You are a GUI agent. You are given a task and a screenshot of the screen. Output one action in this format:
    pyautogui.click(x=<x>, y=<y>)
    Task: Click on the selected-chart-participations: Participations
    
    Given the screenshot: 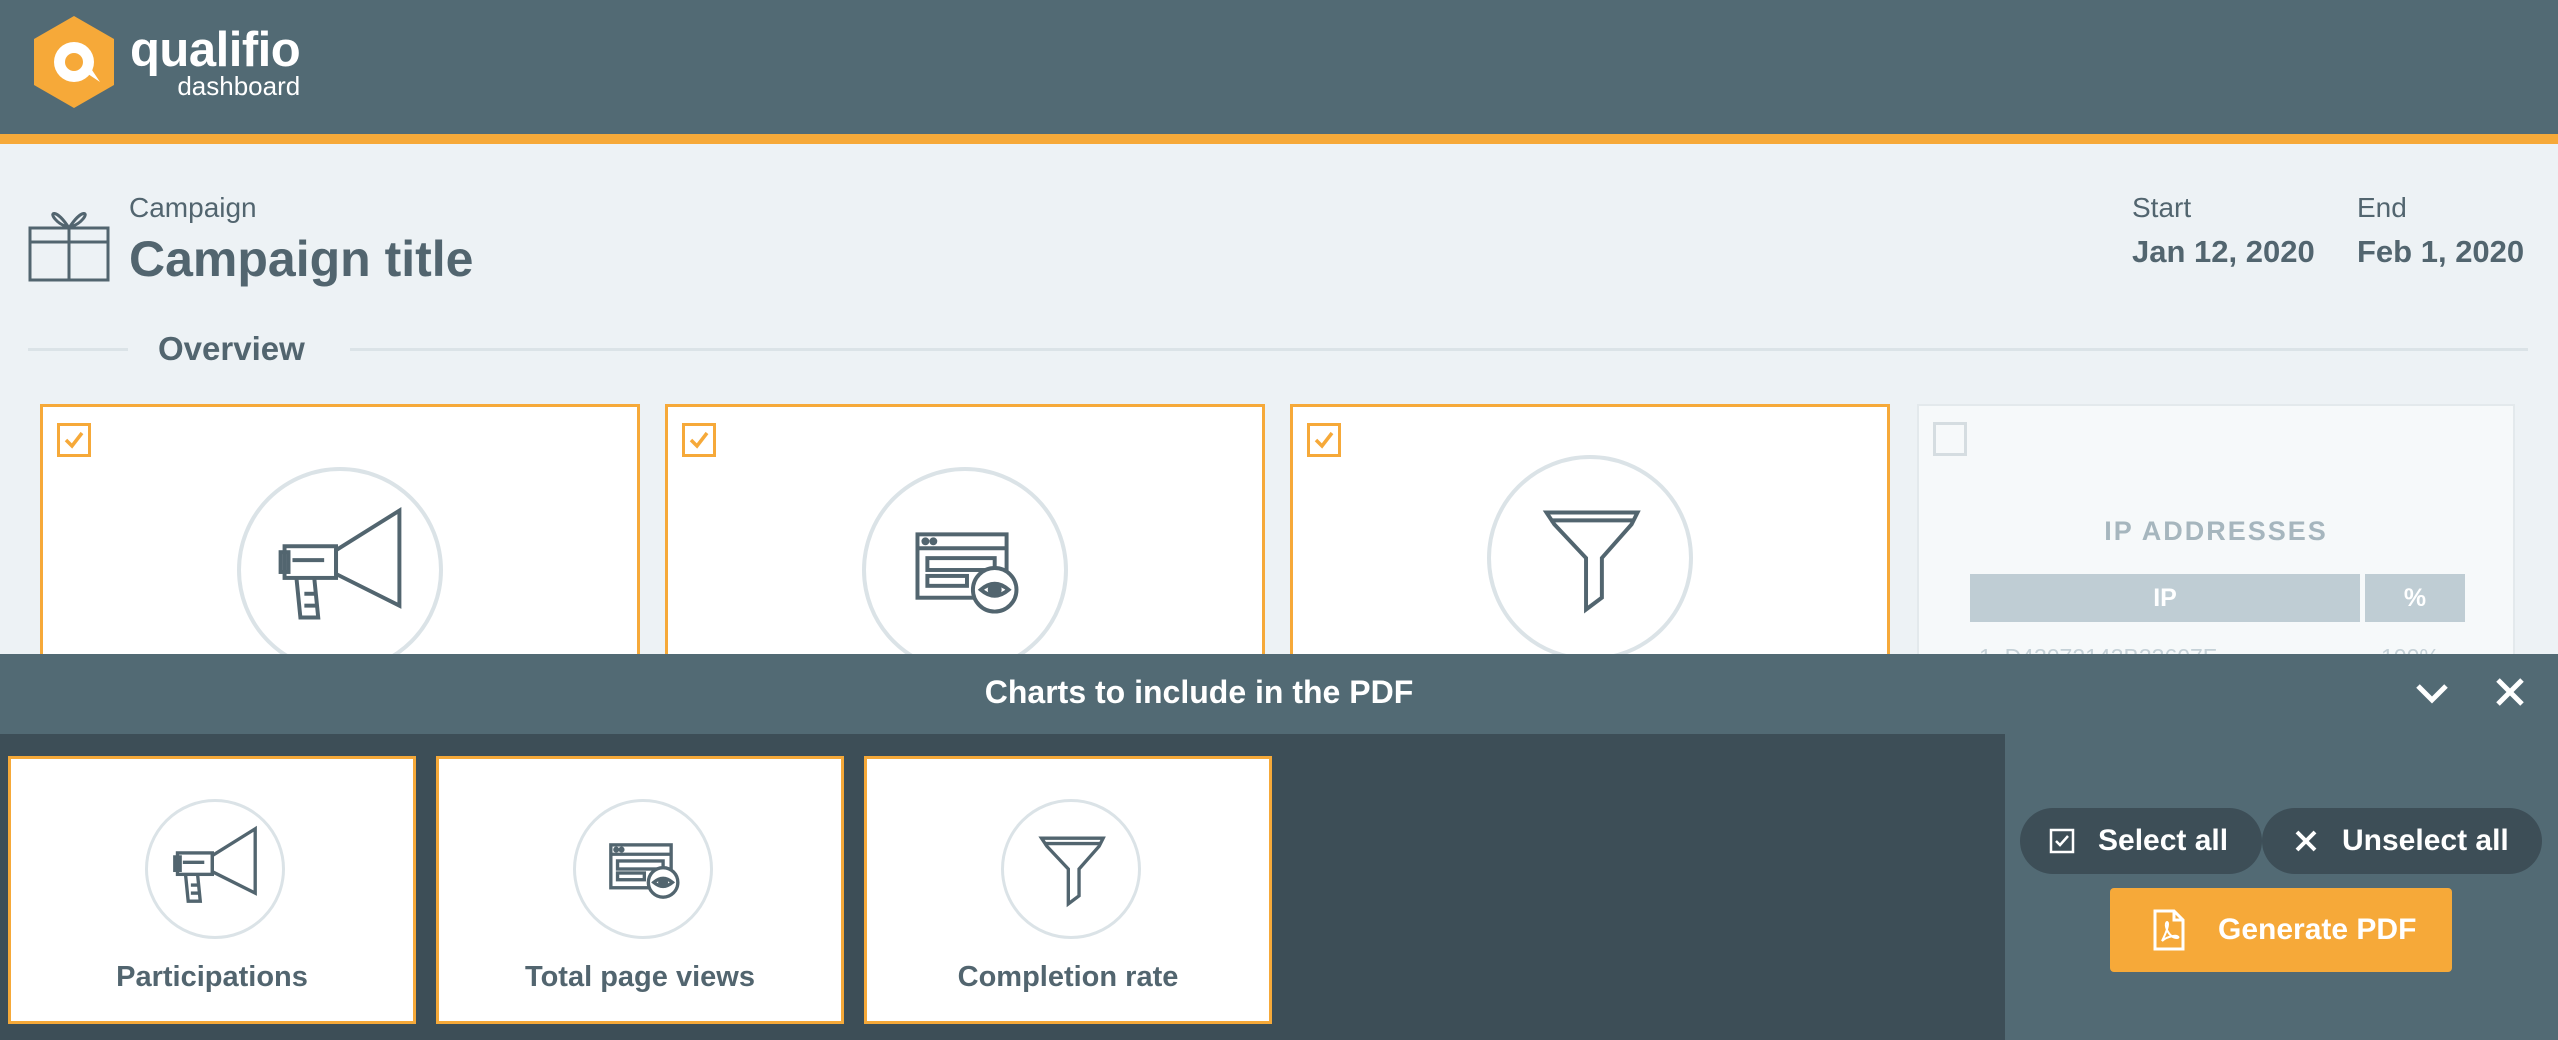 What is the action you would take?
    pyautogui.click(x=212, y=890)
    